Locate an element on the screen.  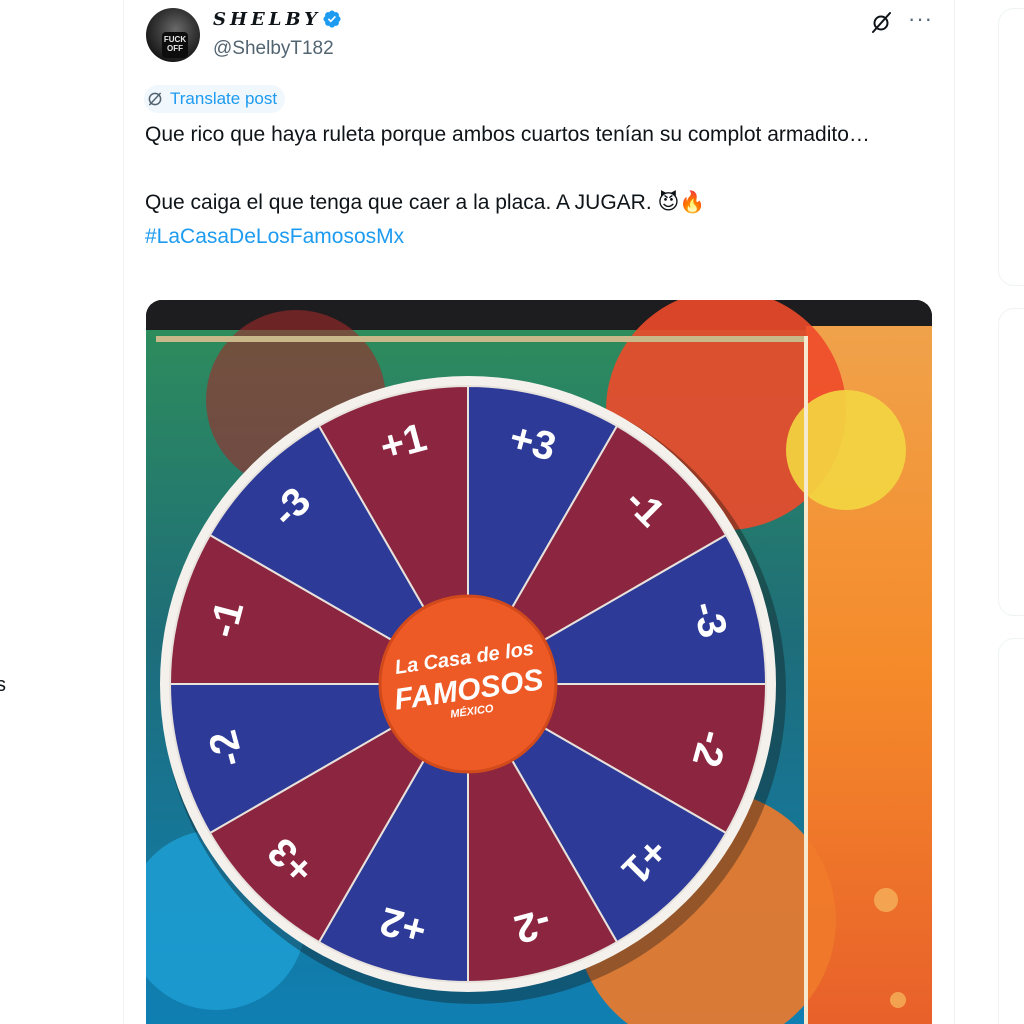
user-handle: @ShelbyT182 is located at coordinates (273, 49).